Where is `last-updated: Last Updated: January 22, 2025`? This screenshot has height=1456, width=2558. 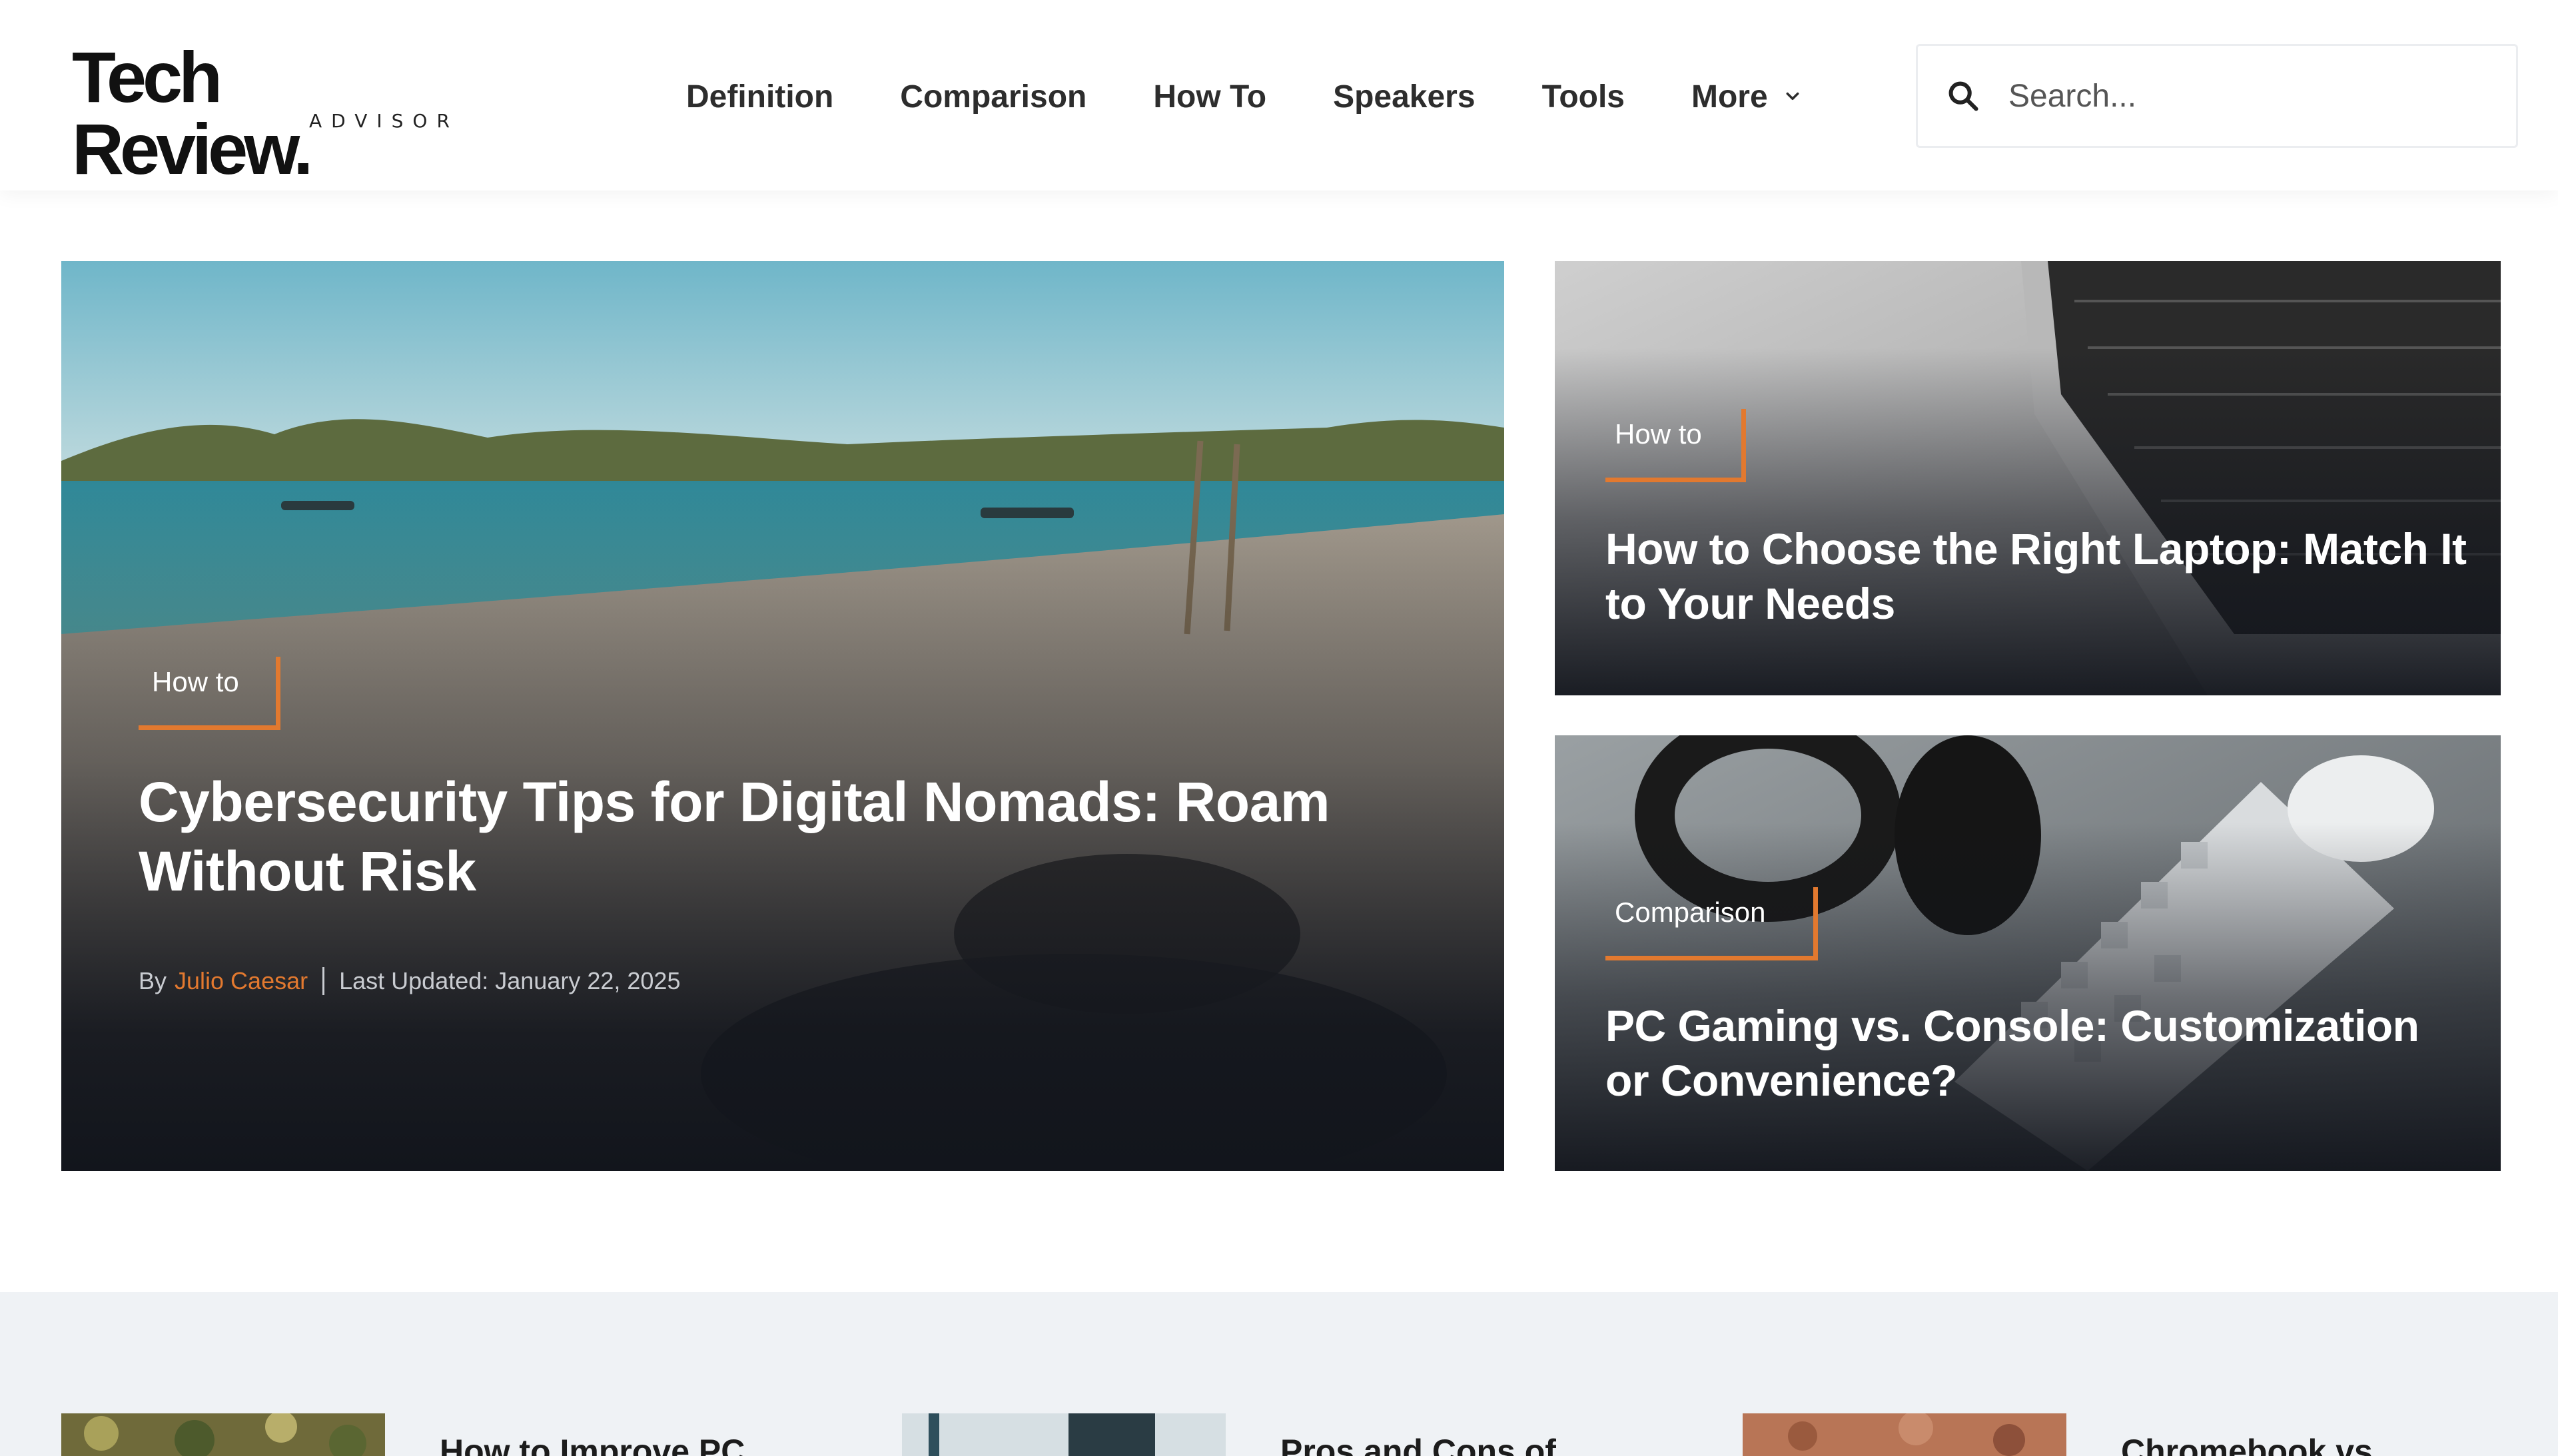
last-updated: Last Updated: January 22, 2025 is located at coordinates (510, 980).